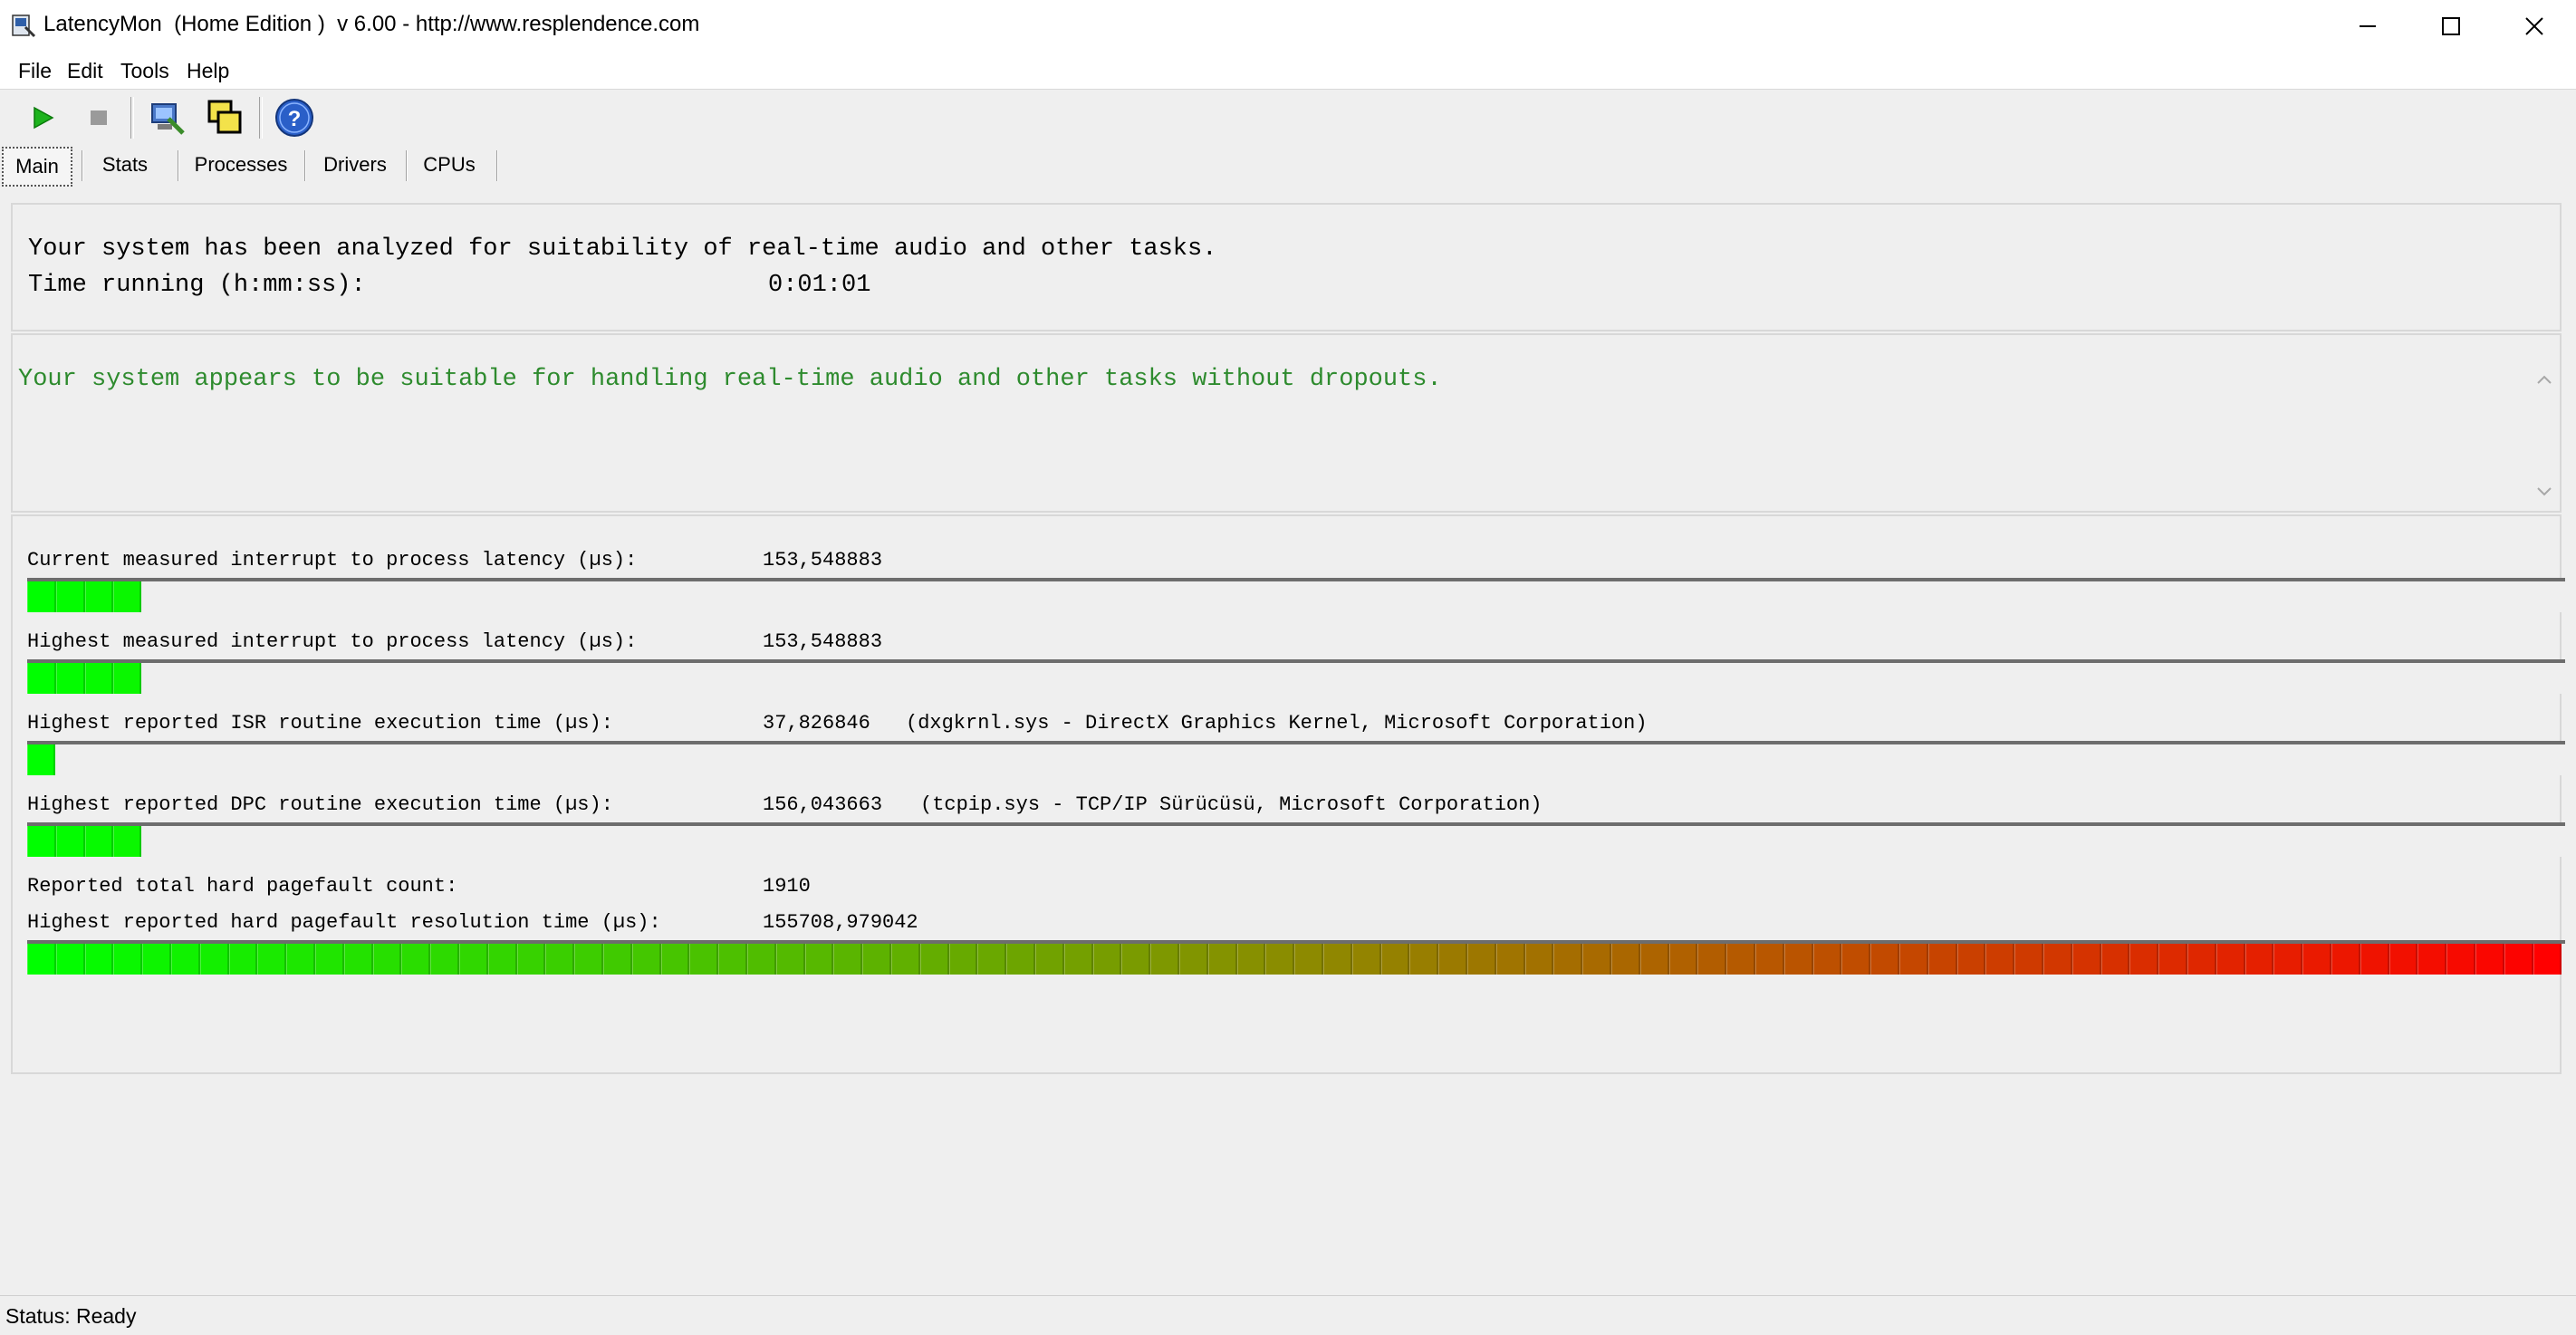 The height and width of the screenshot is (1335, 2576). I want to click on stop-button, so click(98, 118).